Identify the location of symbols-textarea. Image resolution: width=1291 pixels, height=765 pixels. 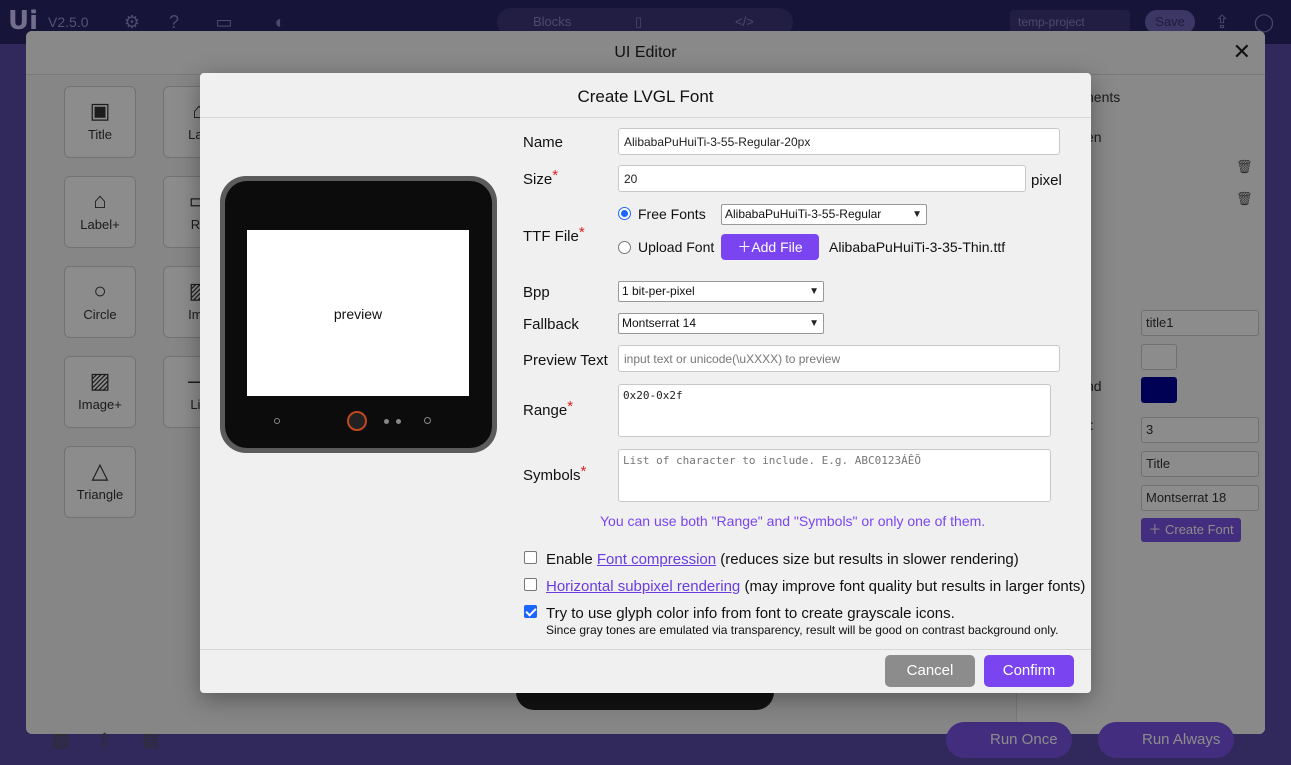
(834, 475).